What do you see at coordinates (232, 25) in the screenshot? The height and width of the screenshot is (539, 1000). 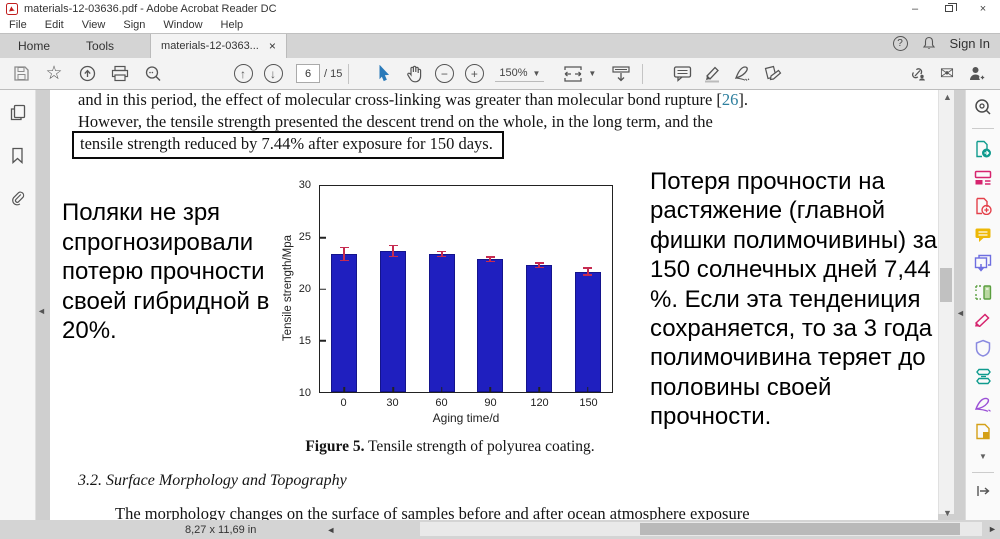 I see `menu-help: Help` at bounding box center [232, 25].